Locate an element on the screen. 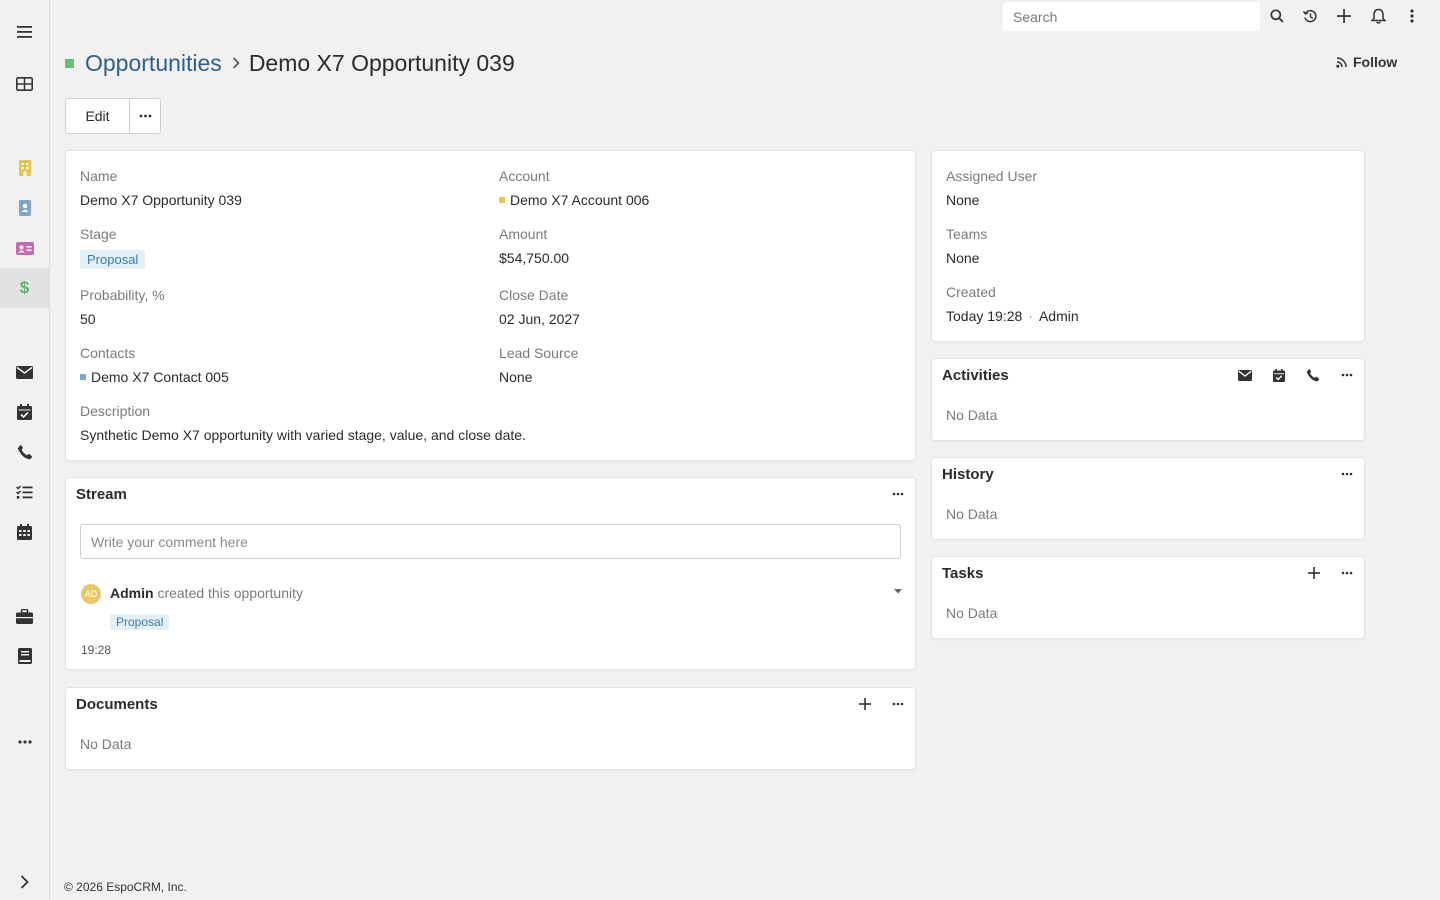 This screenshot has width=1440, height=900. documents-menu-button is located at coordinates (898, 704).